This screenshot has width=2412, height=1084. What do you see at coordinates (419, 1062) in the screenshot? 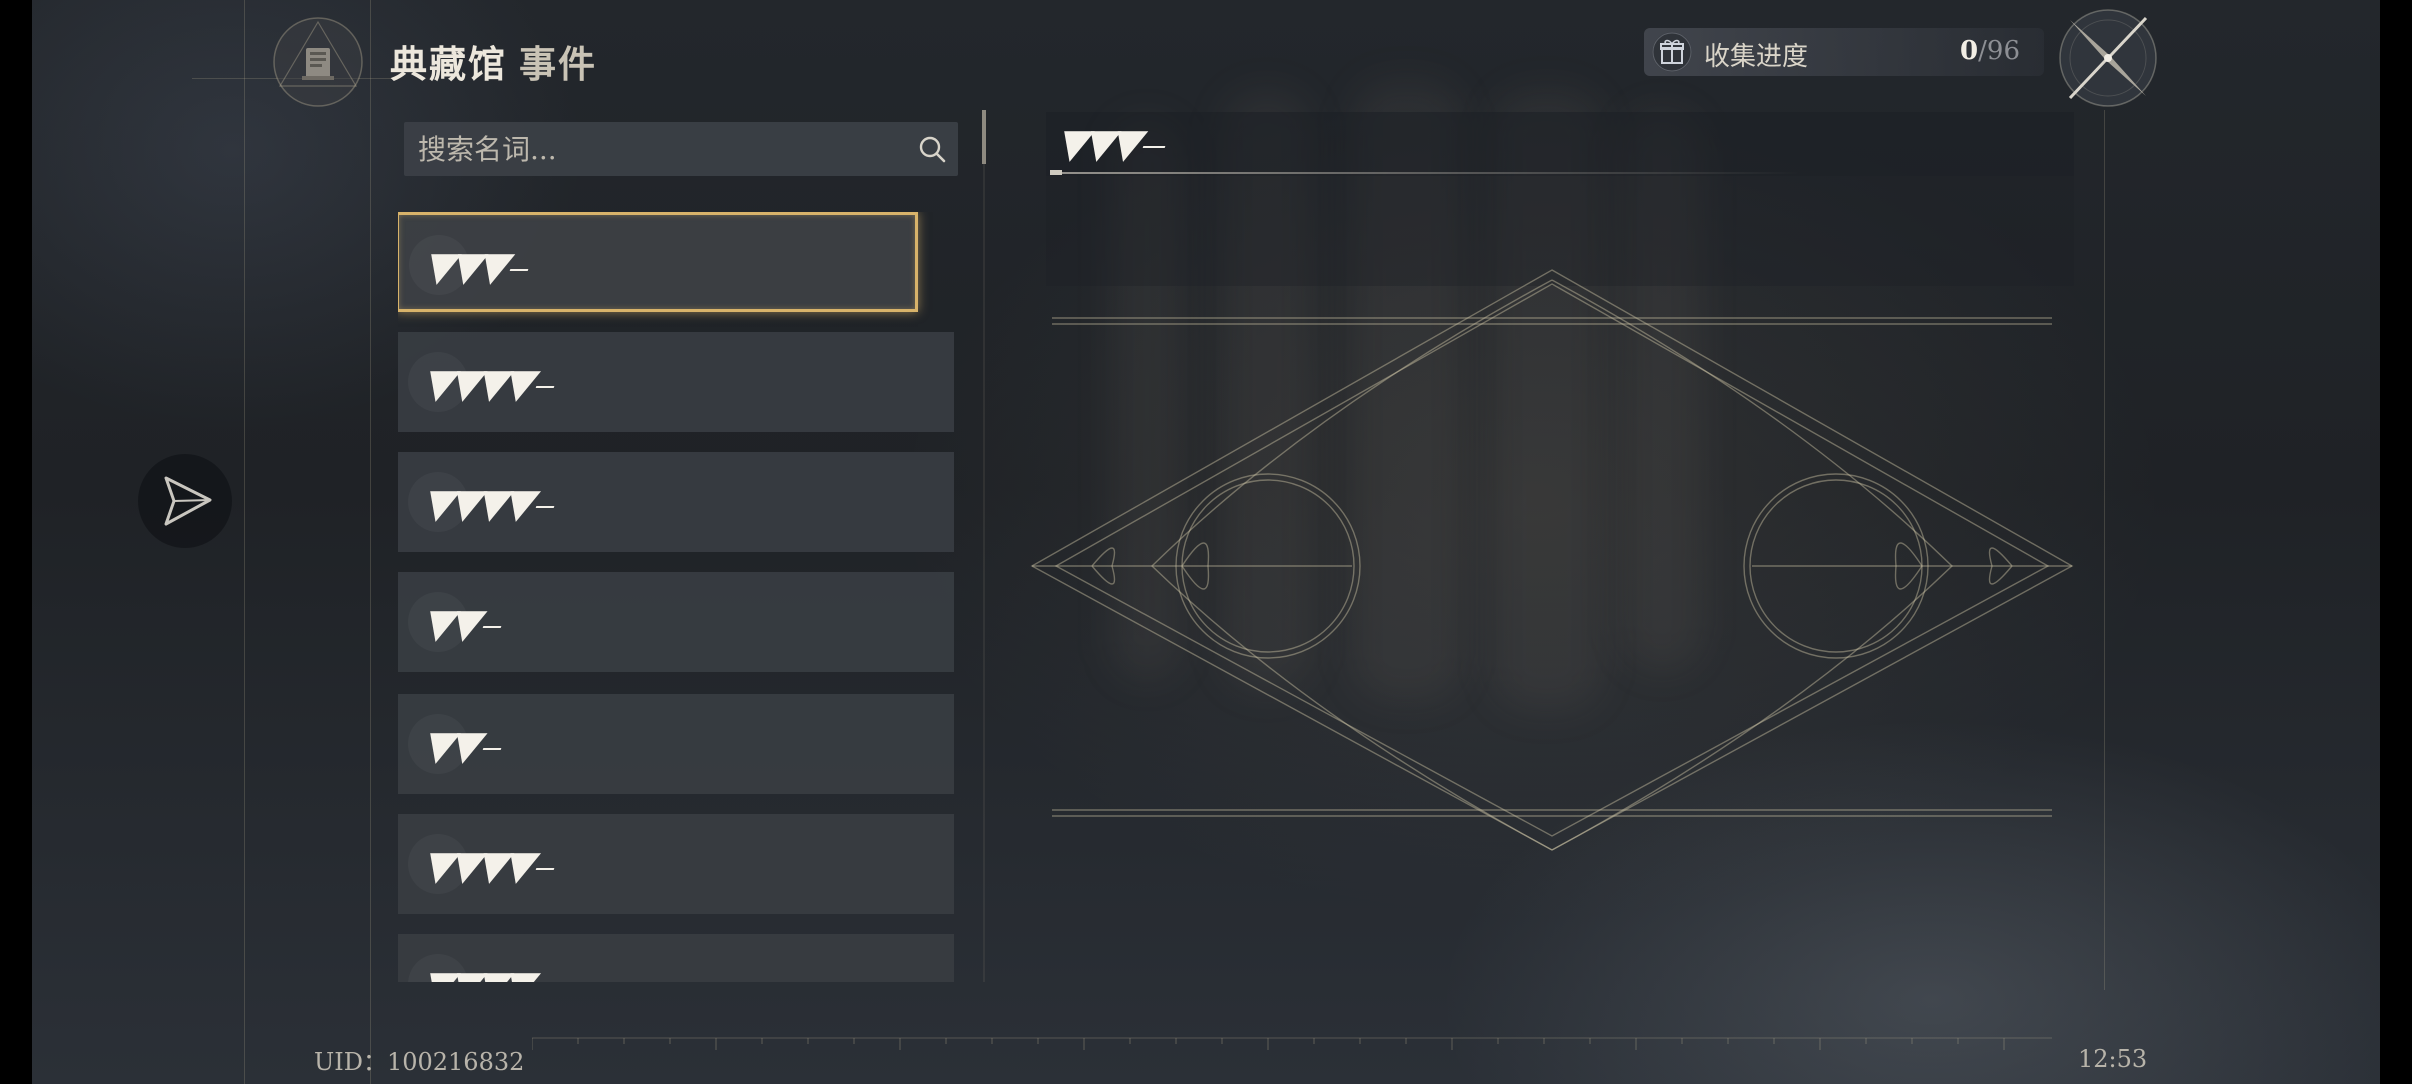
I see `user-uid: UID：100216832` at bounding box center [419, 1062].